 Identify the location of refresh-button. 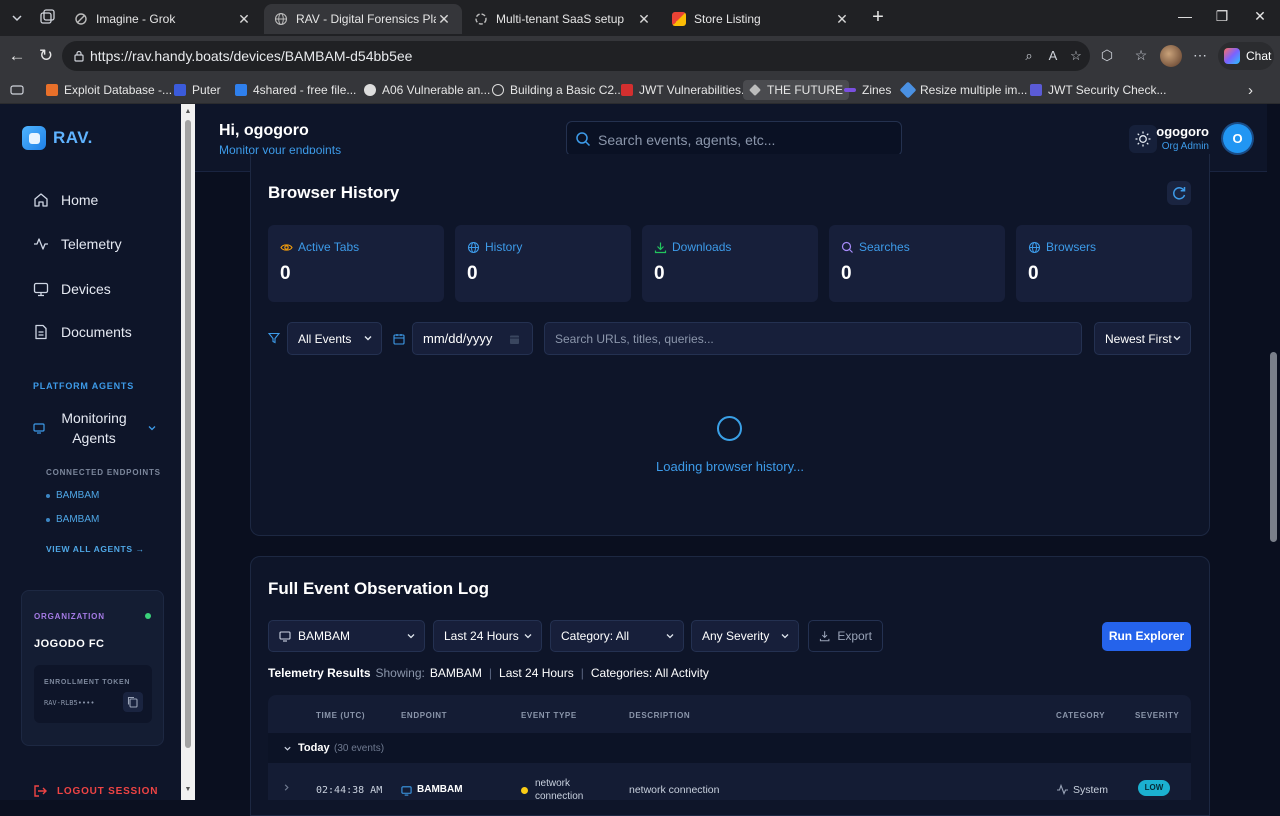
(1179, 193).